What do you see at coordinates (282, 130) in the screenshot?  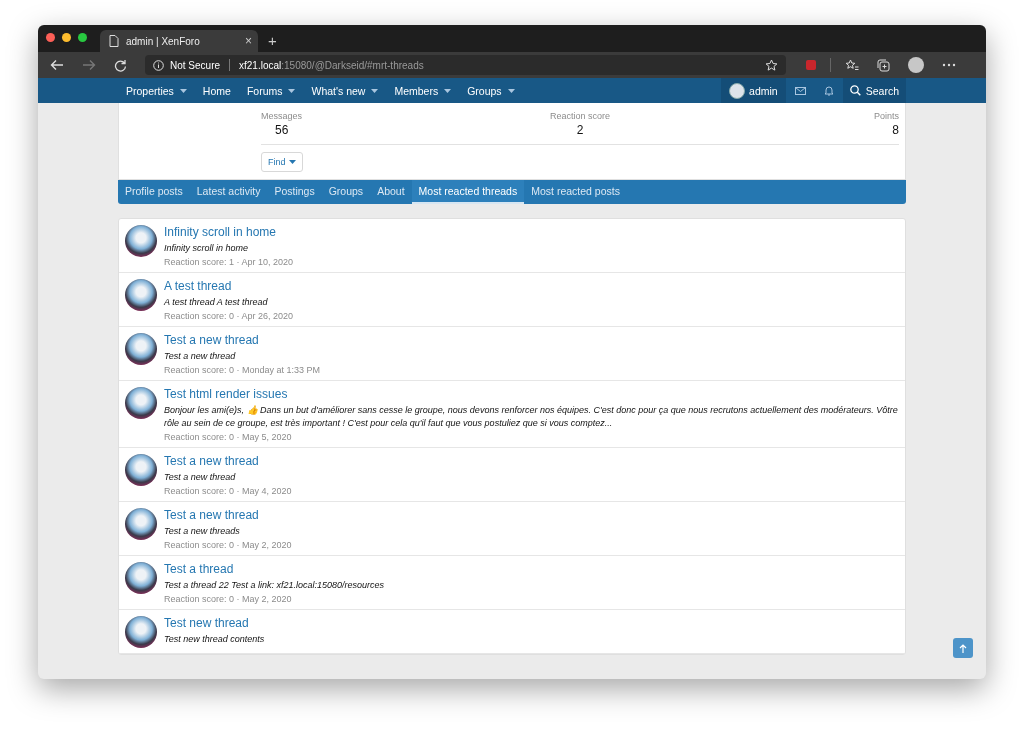 I see `stat-value: 56` at bounding box center [282, 130].